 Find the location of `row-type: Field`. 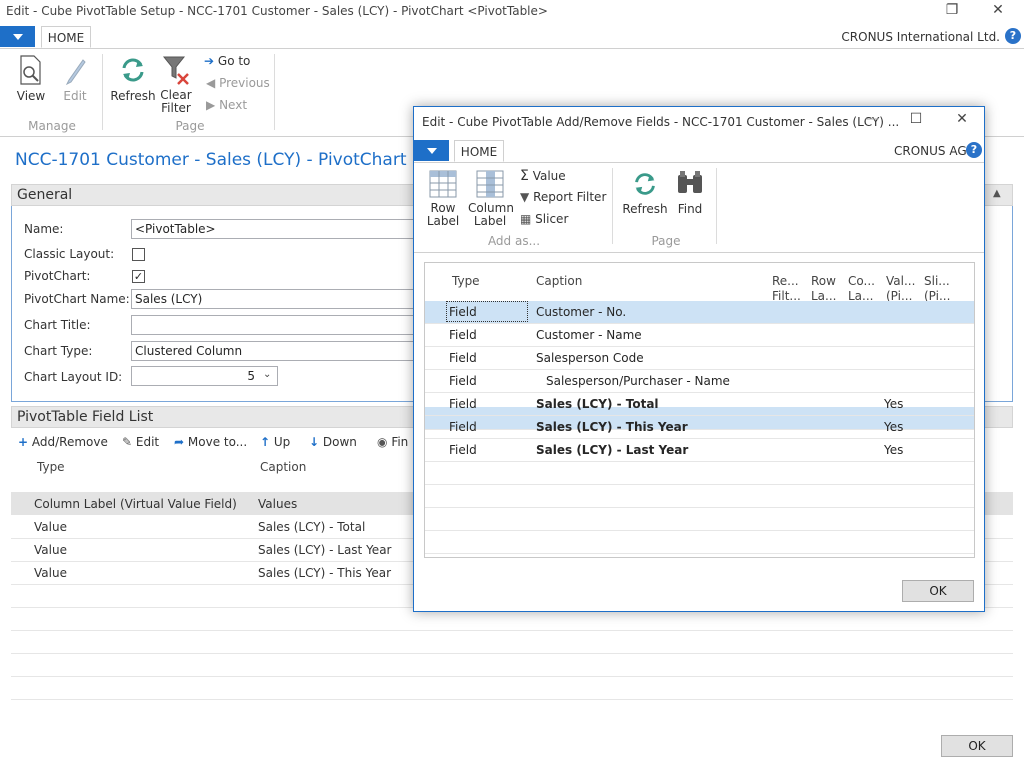

row-type: Field is located at coordinates (463, 312).